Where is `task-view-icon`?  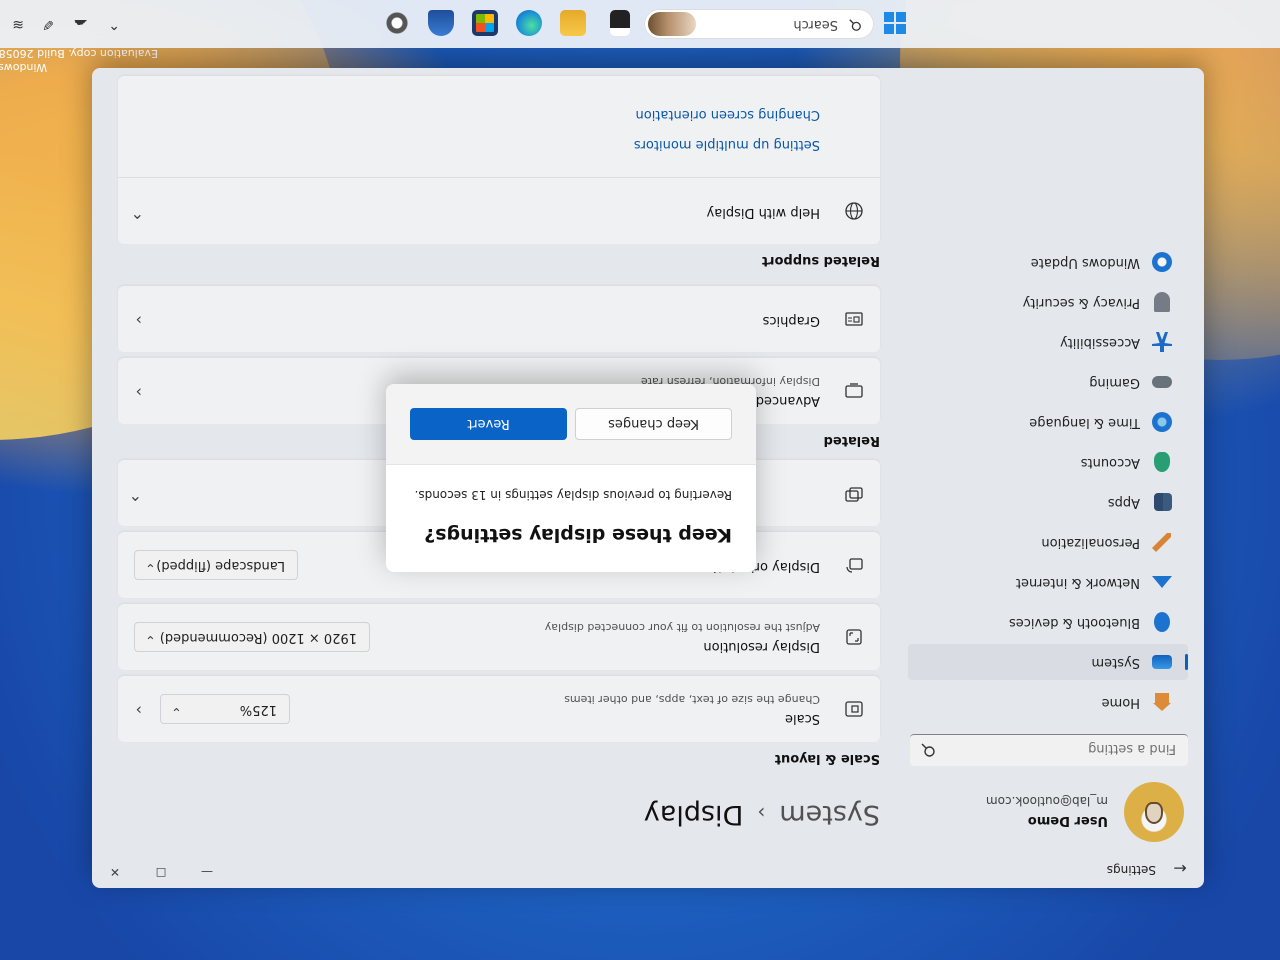
task-view-icon is located at coordinates (620, 23).